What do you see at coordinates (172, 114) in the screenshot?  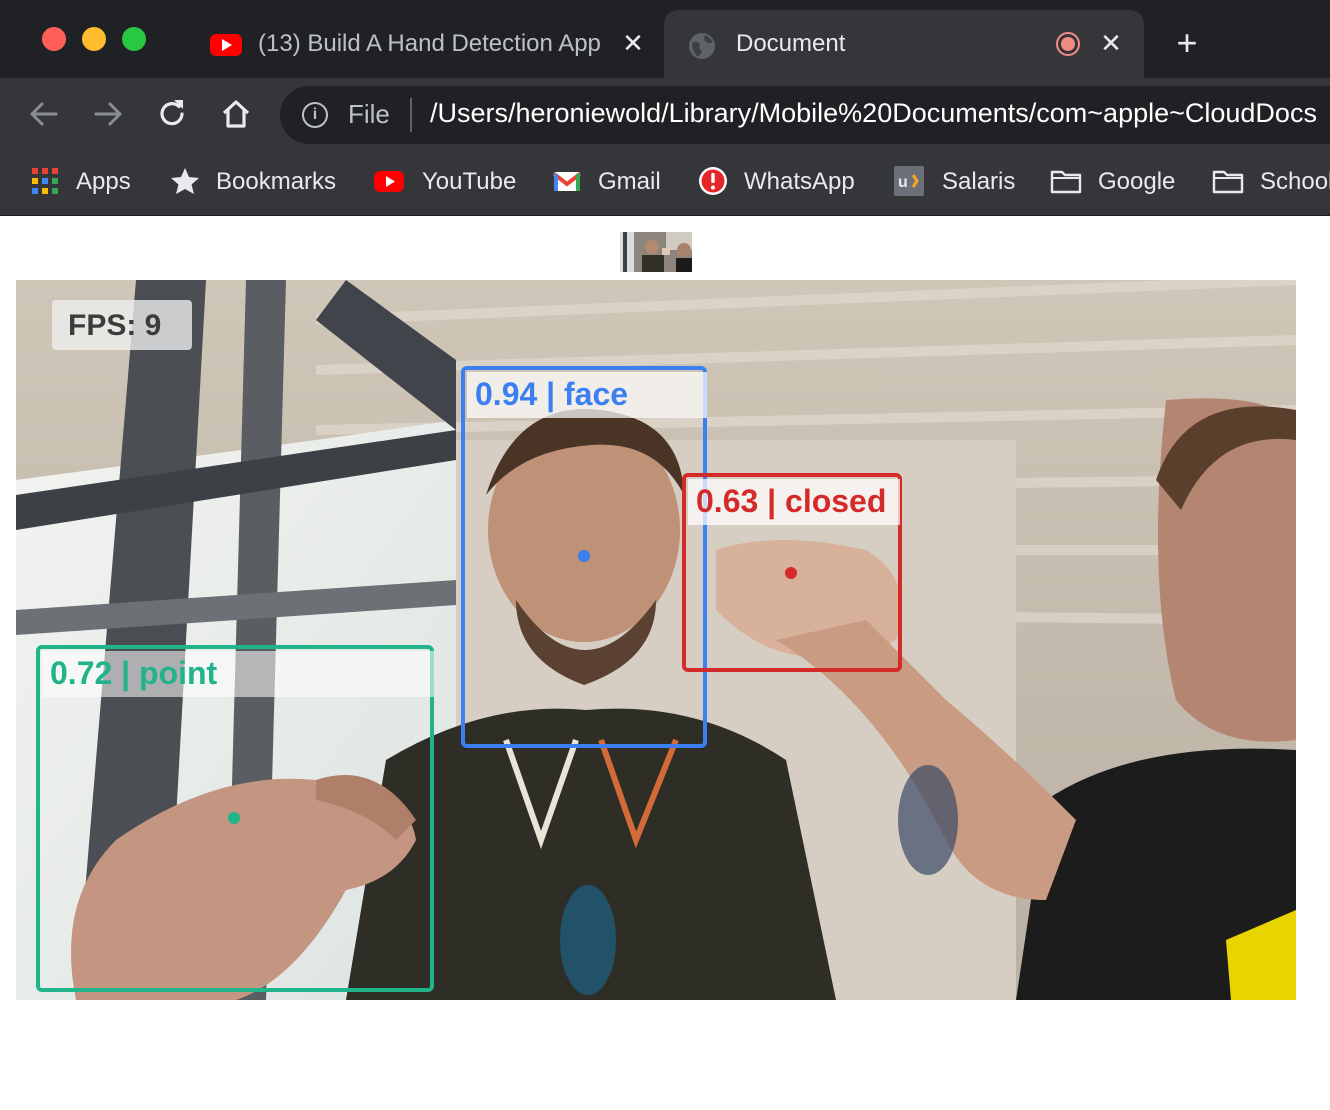 I see `reload-icon` at bounding box center [172, 114].